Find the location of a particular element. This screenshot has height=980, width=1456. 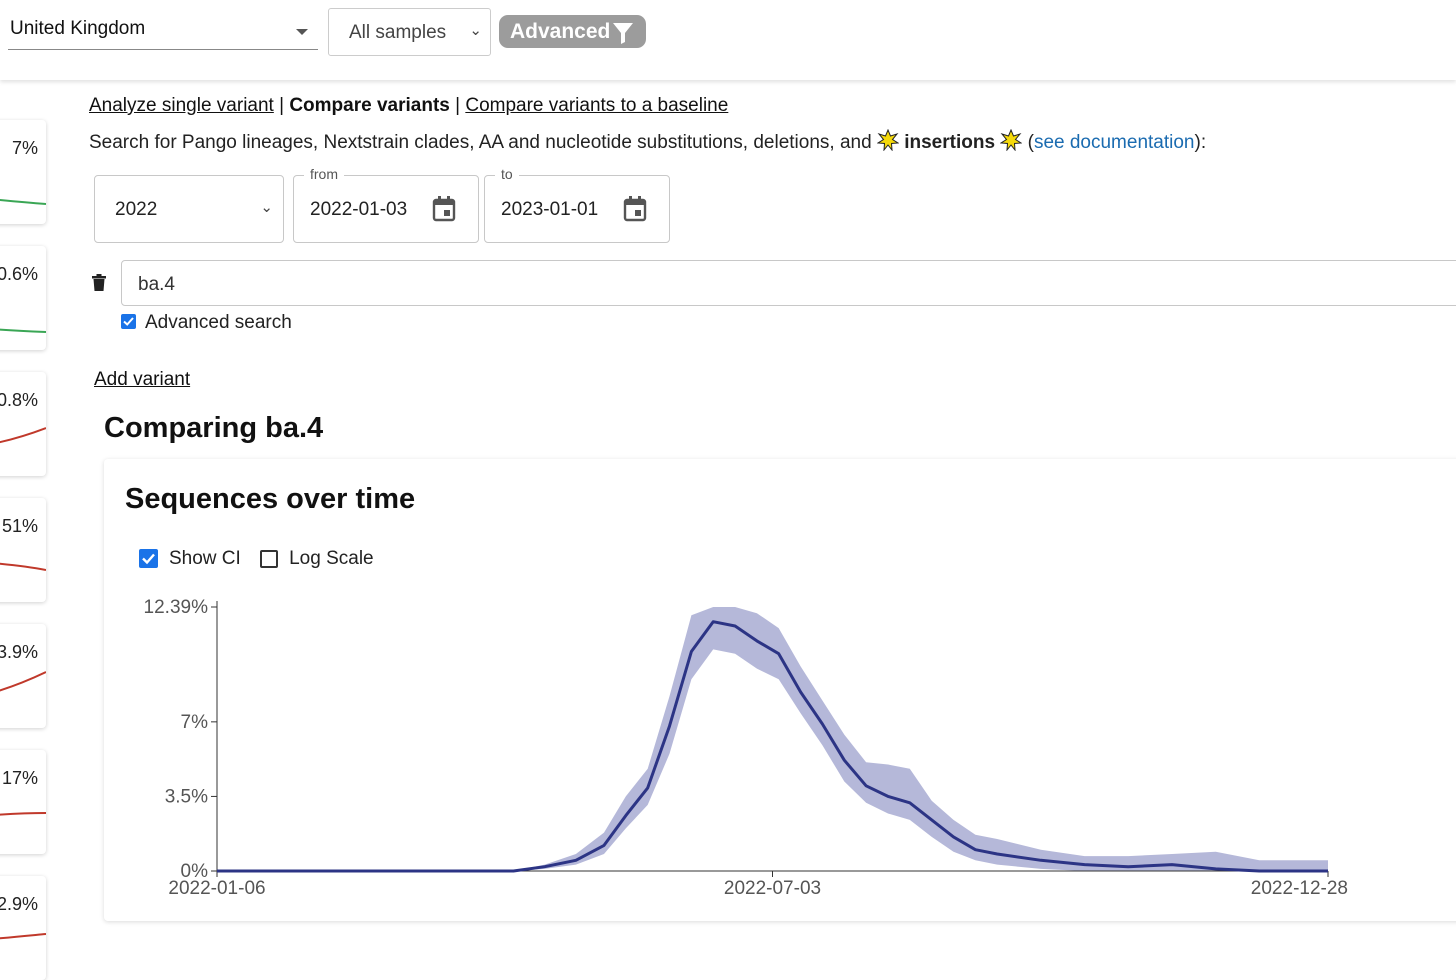

filter-funnel-icon is located at coordinates (623, 33).